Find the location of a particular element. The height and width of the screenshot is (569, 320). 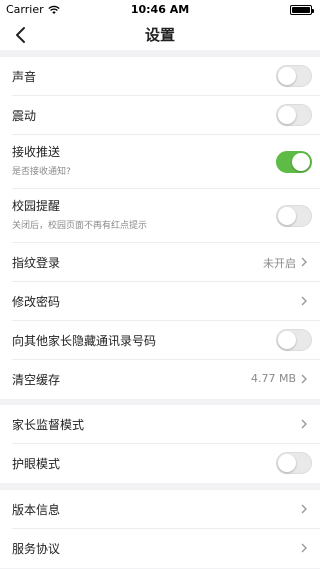

eye-care-row: 护眼模式 is located at coordinates (166, 463).